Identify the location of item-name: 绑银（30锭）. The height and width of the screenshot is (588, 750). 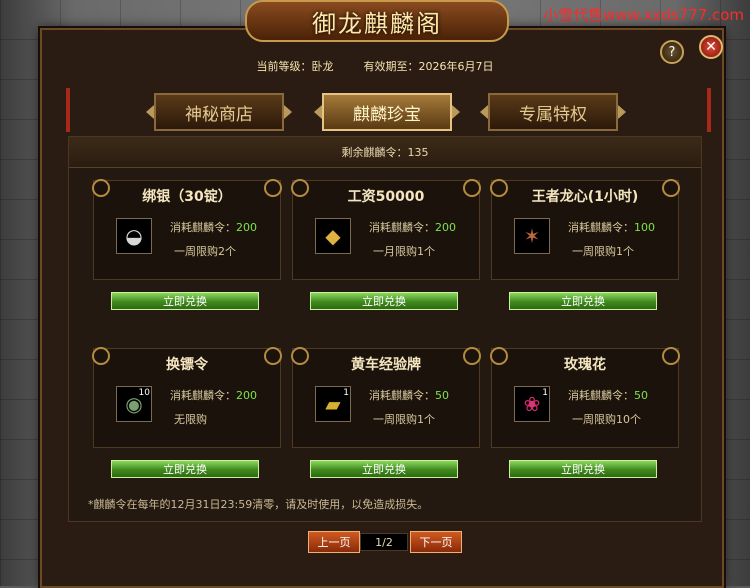
(187, 197).